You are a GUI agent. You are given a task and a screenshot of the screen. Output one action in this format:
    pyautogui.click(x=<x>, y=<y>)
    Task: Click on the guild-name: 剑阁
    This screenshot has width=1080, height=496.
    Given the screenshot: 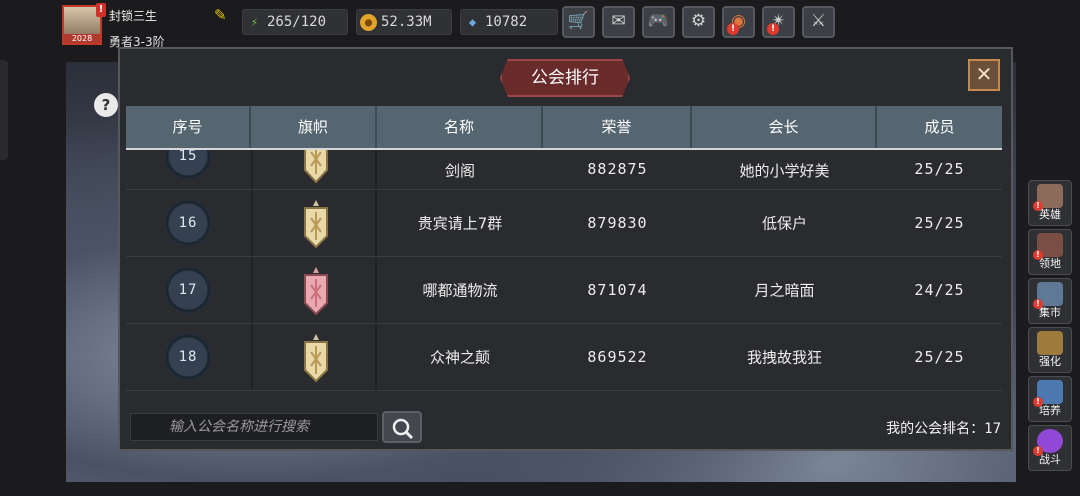 What is the action you would take?
    pyautogui.click(x=459, y=171)
    